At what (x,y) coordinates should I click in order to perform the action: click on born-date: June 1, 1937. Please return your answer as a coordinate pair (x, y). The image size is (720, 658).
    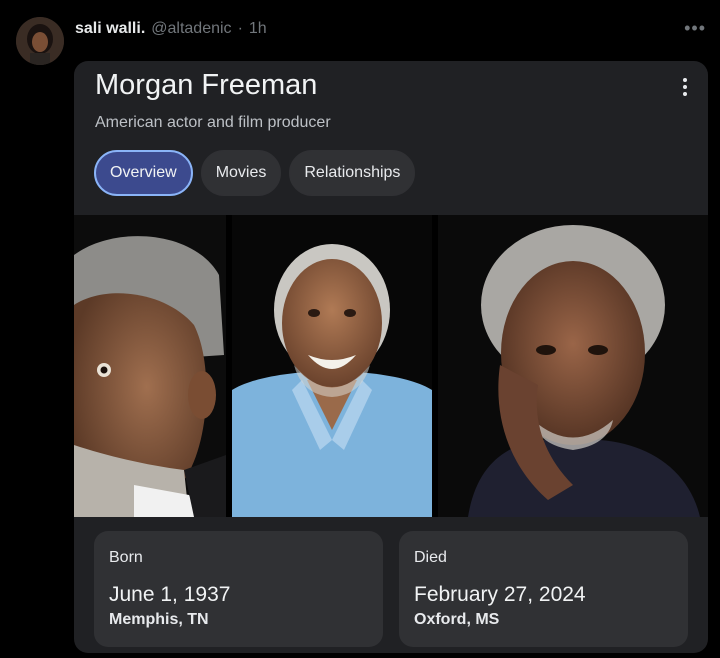
    Looking at the image, I should click on (170, 594).